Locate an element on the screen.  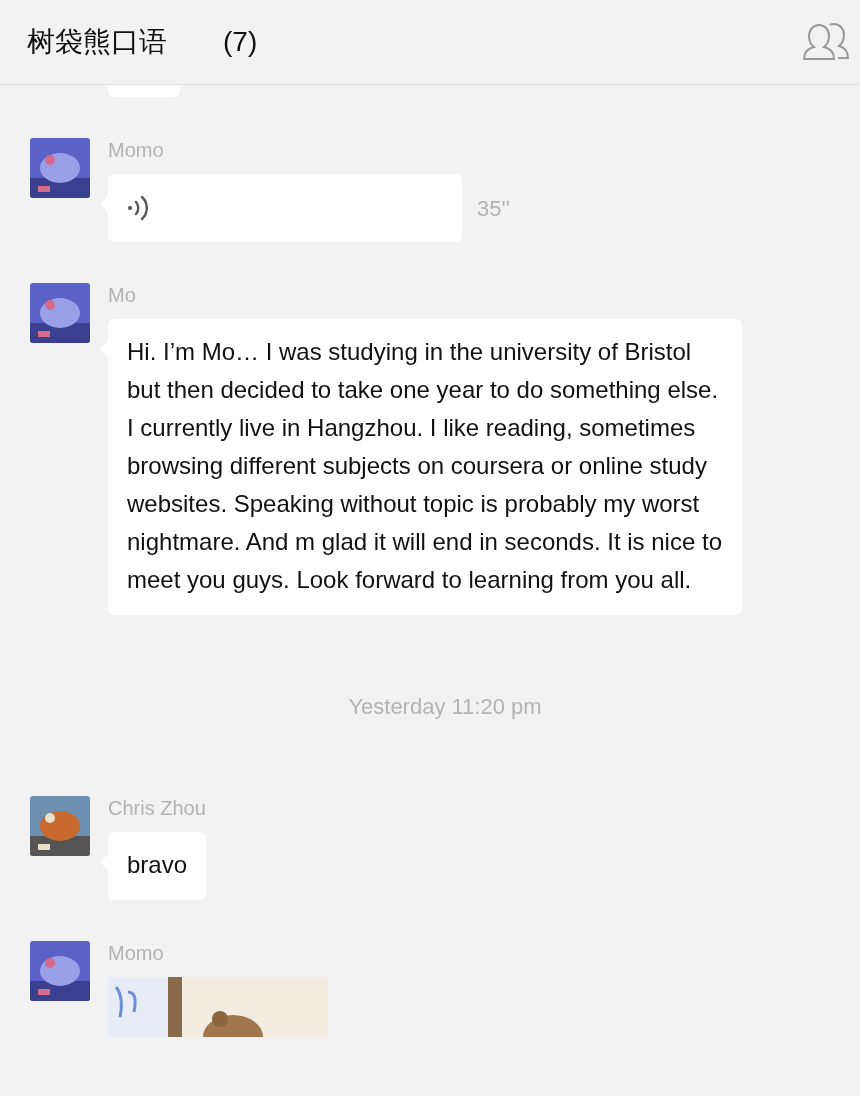
voice-duration: 35'' is located at coordinates (493, 208).